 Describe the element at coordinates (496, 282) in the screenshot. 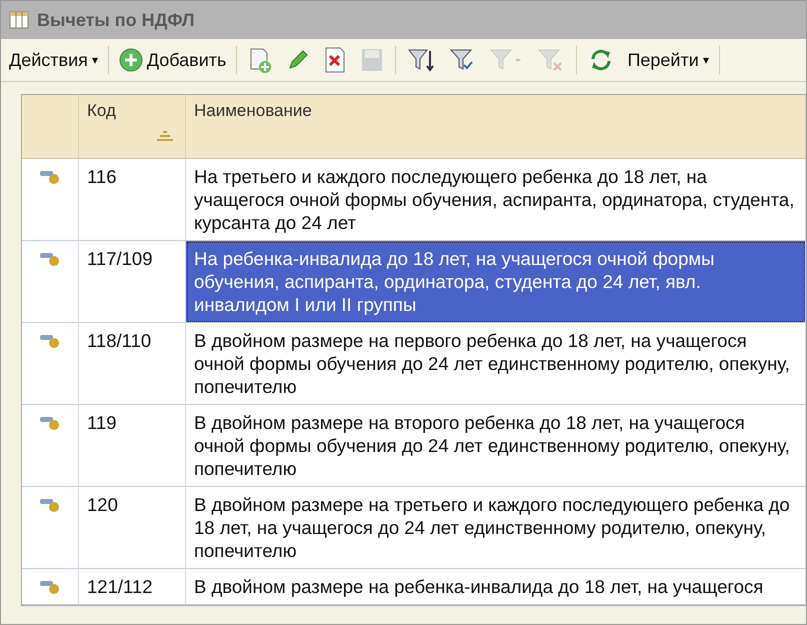

I see `table-cell: На ребенка-инвалида до 18 лет, на учащегося очной формы обучения, аспиранта, ординатора, студента до 24 лет, явл. инвалидом I или II группы` at that location.